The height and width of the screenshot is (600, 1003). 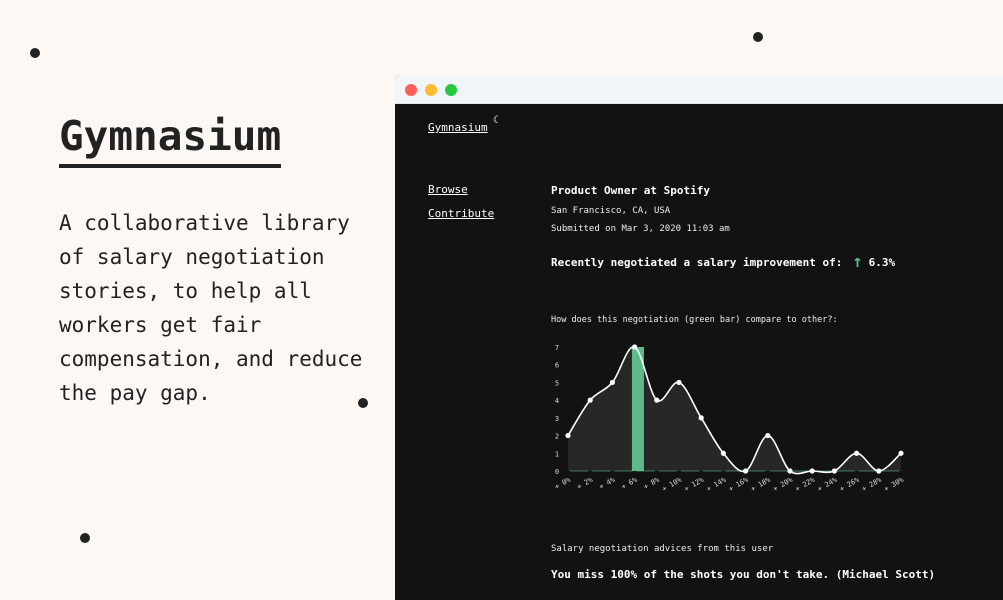 What do you see at coordinates (849, 484) in the screenshot?
I see `chart-x-tick-label: + 26%` at bounding box center [849, 484].